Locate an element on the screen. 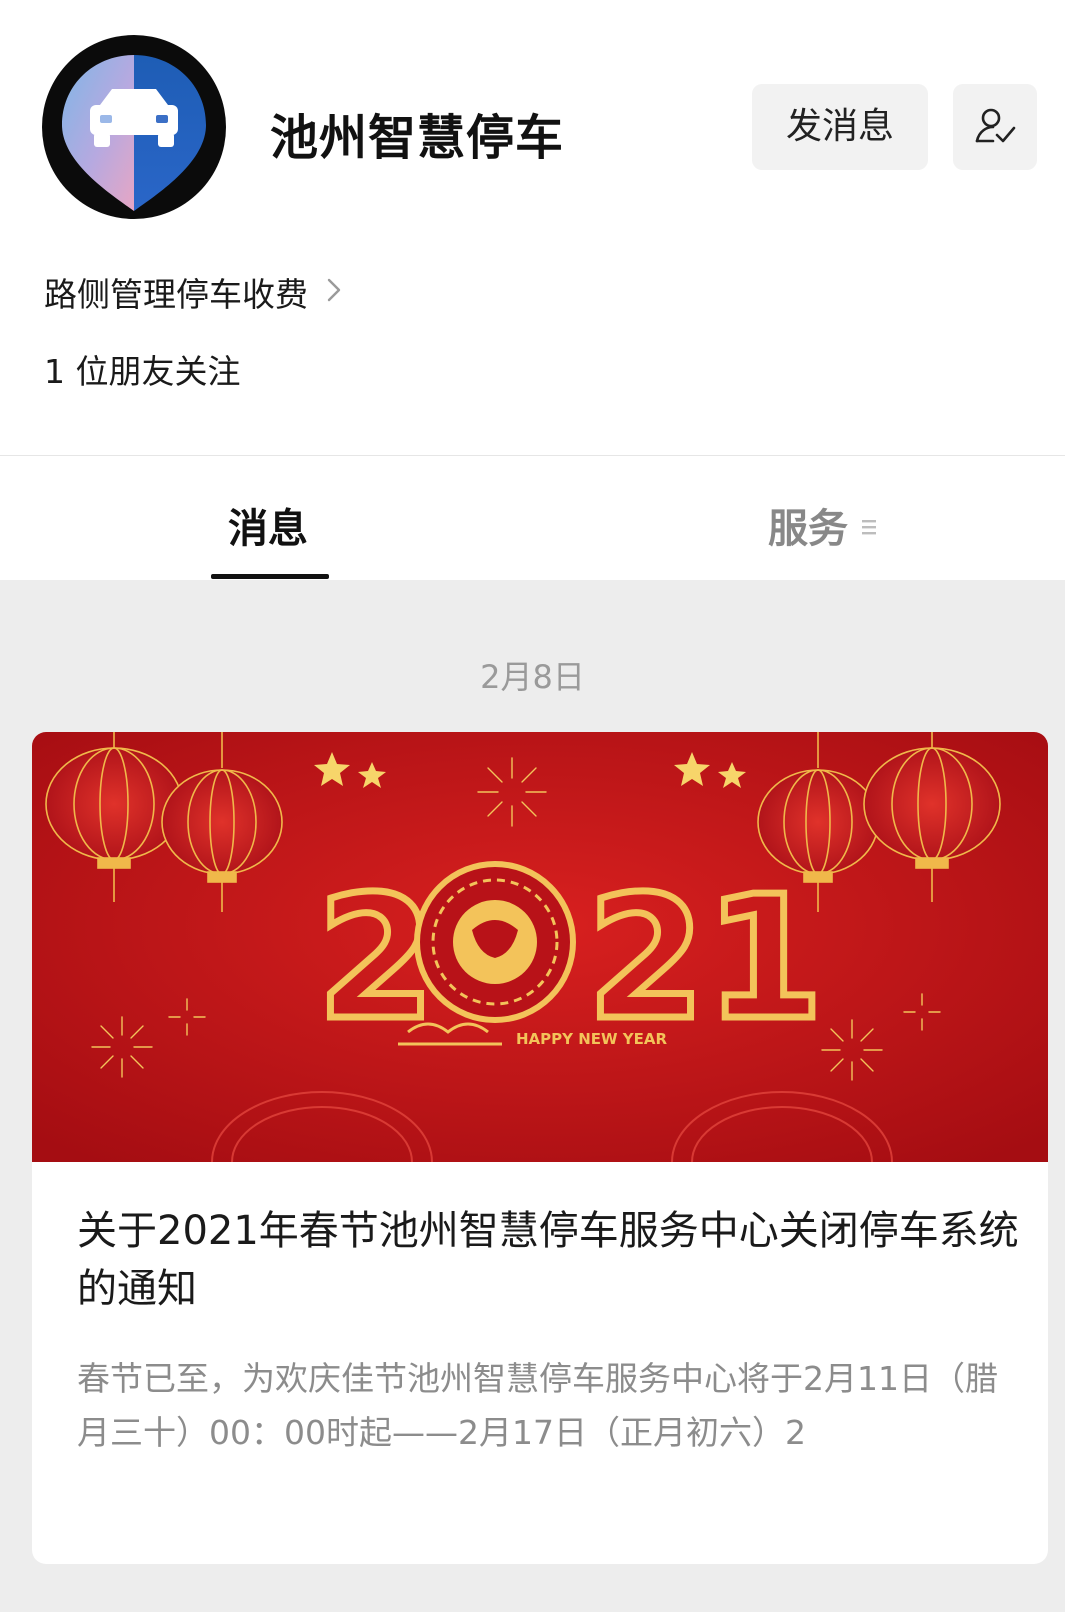 The width and height of the screenshot is (1065, 1612). follow-button is located at coordinates (995, 127).